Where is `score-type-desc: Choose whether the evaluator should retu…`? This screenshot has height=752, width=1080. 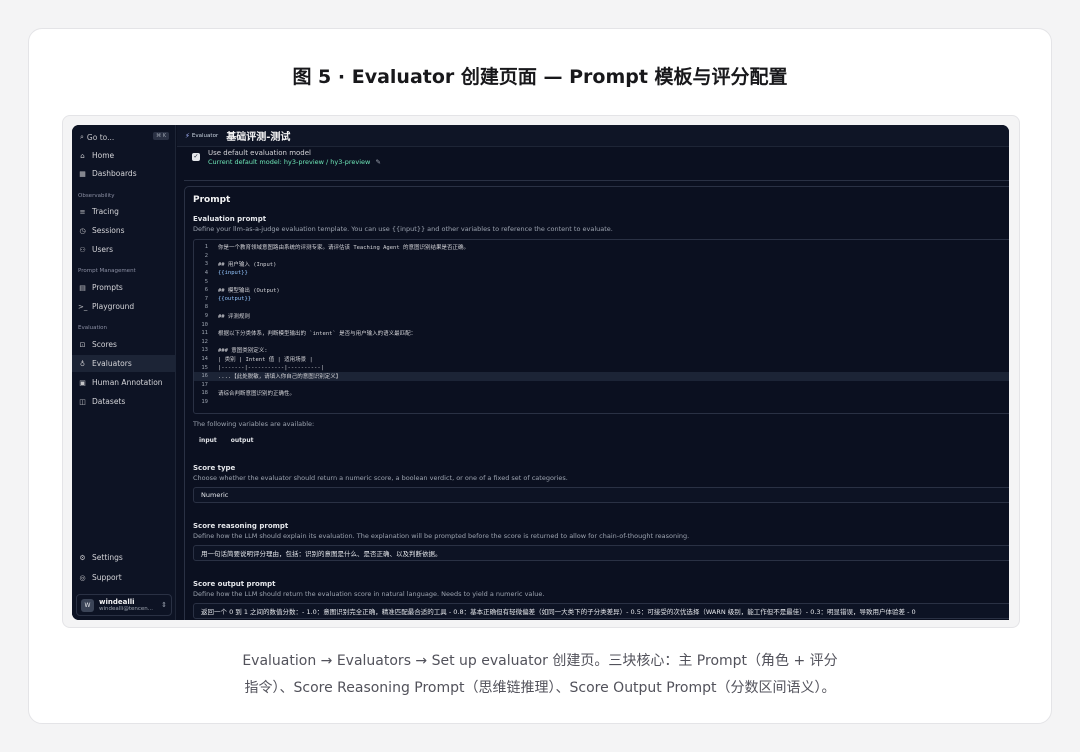 score-type-desc: Choose whether the evaluator should retu… is located at coordinates (380, 478).